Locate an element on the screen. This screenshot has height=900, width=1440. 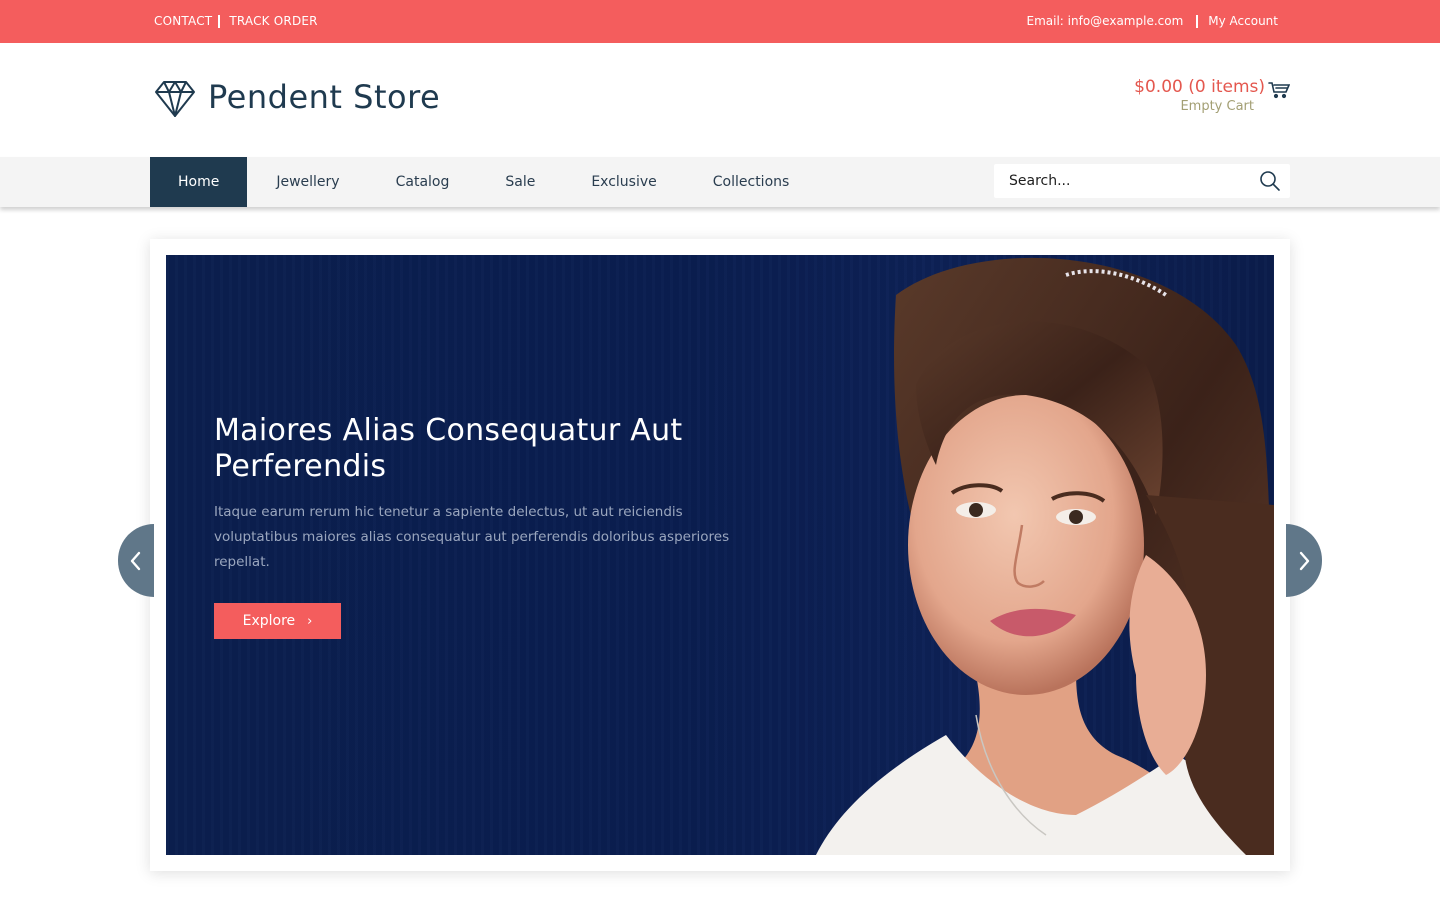
explore-button: Explore › is located at coordinates (277, 621).